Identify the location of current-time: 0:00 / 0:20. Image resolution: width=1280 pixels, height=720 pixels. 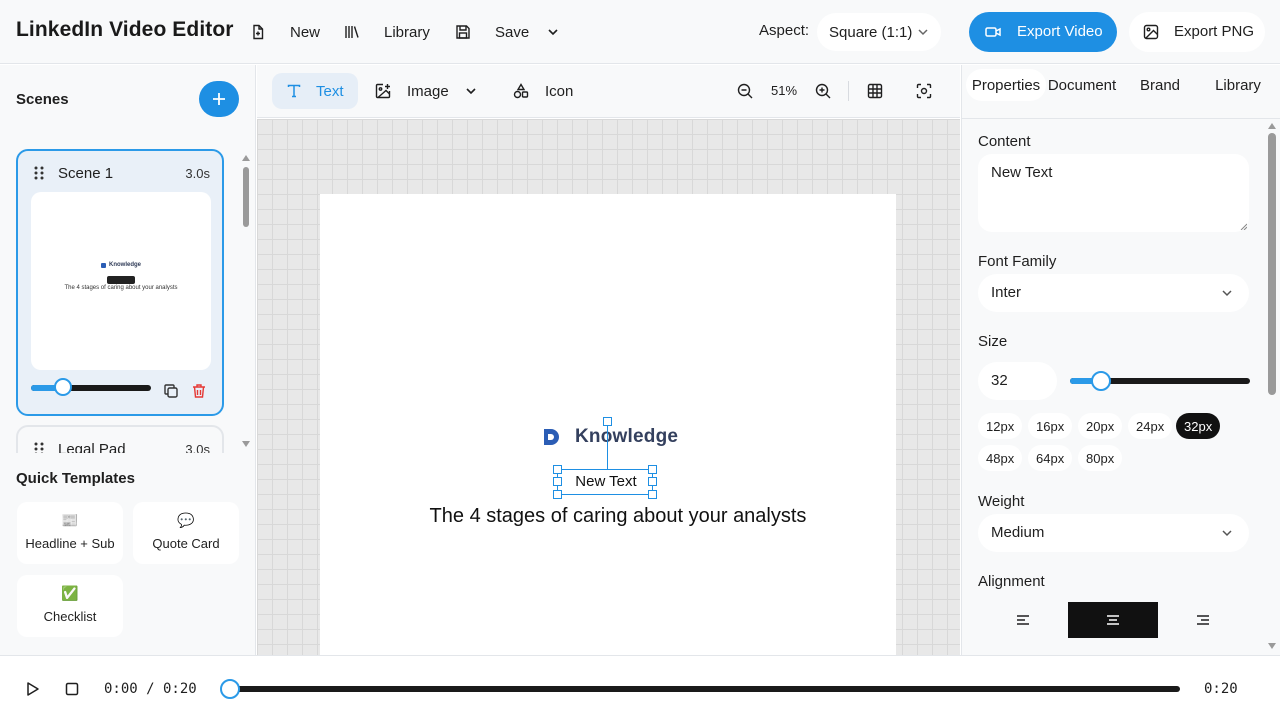
(150, 689).